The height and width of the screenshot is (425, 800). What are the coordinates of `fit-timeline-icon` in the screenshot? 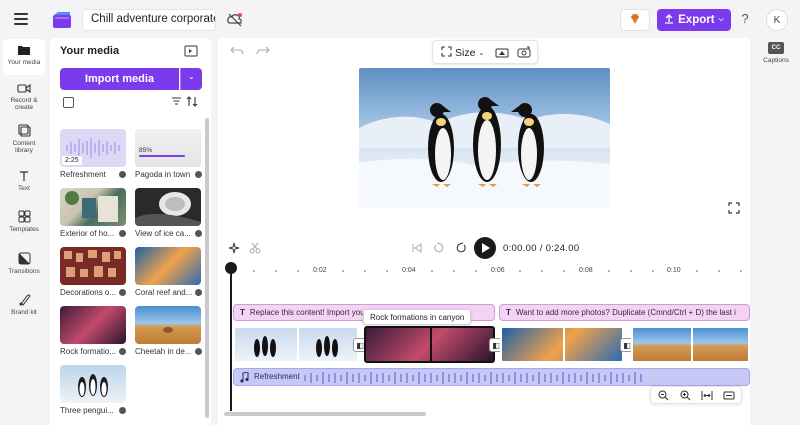 It's located at (707, 396).